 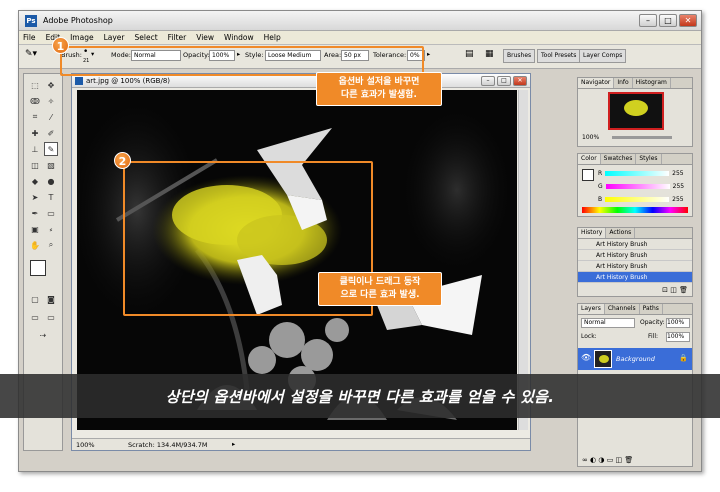 I want to click on type-tool-icon: T, so click(x=51, y=197).